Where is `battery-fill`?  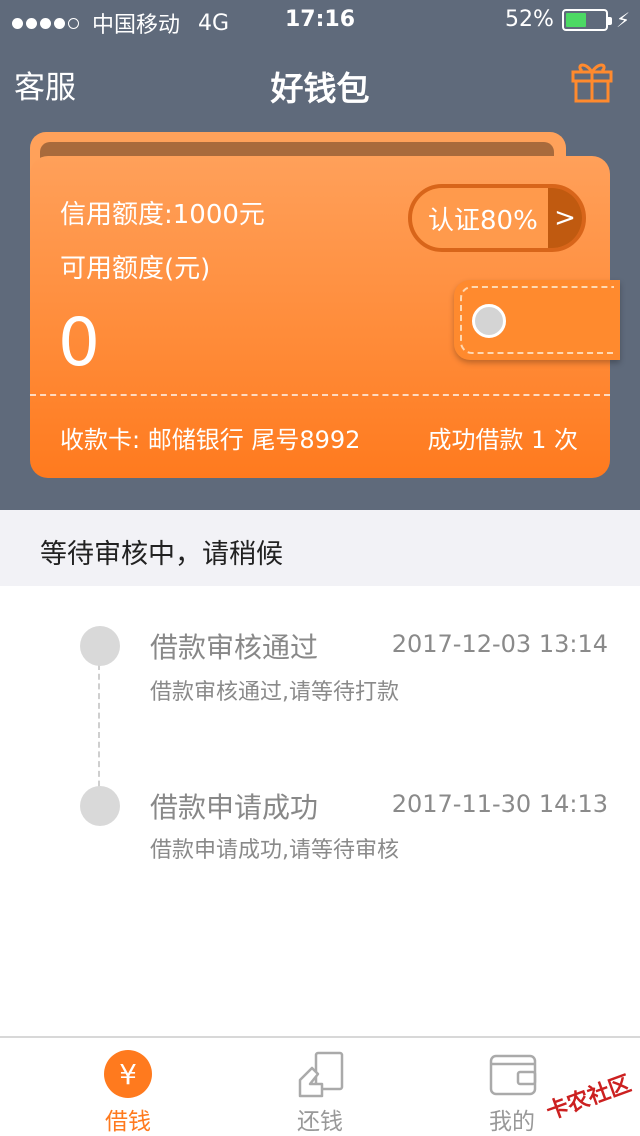 battery-fill is located at coordinates (575, 19).